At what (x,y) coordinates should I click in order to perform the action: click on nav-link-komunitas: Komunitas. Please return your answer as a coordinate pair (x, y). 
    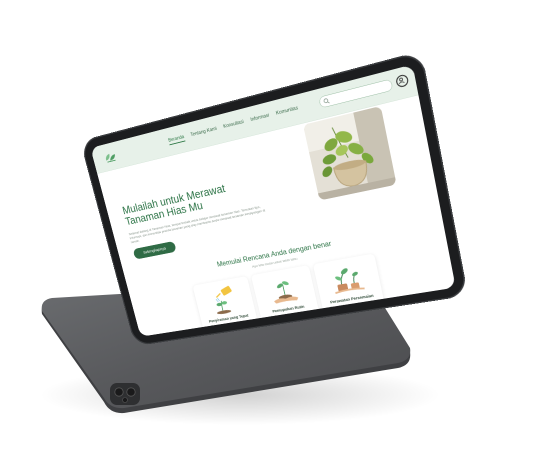
    Looking at the image, I should click on (287, 111).